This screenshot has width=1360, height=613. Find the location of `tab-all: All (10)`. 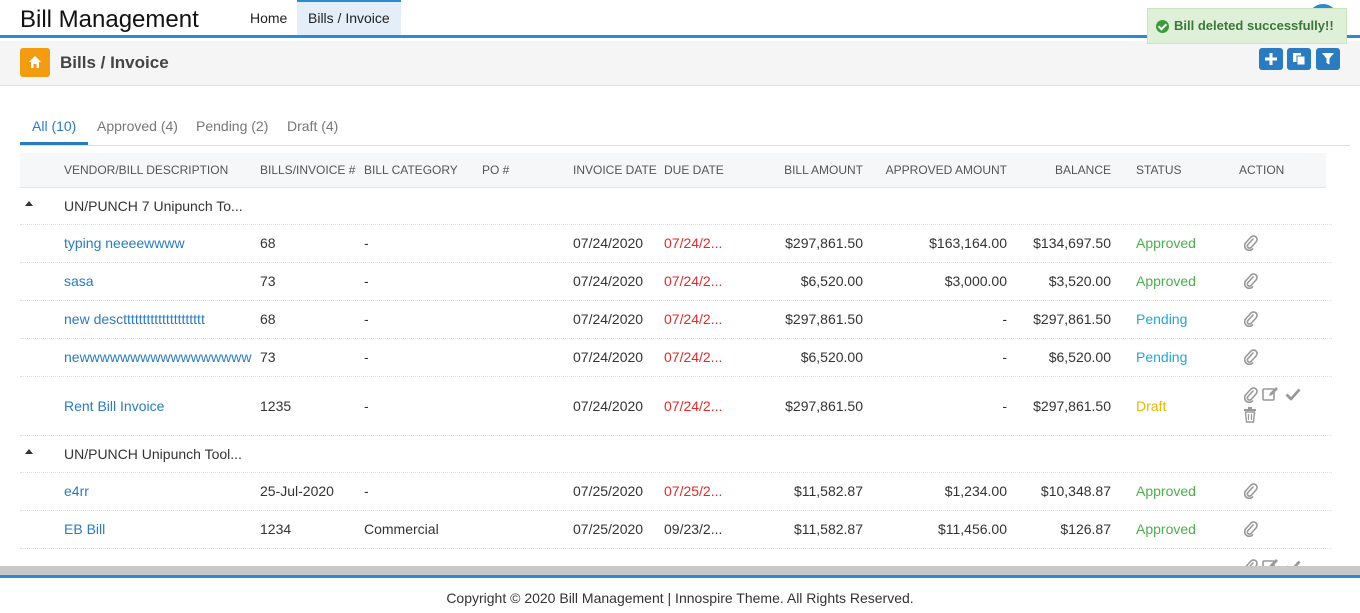

tab-all: All (10) is located at coordinates (54, 127).